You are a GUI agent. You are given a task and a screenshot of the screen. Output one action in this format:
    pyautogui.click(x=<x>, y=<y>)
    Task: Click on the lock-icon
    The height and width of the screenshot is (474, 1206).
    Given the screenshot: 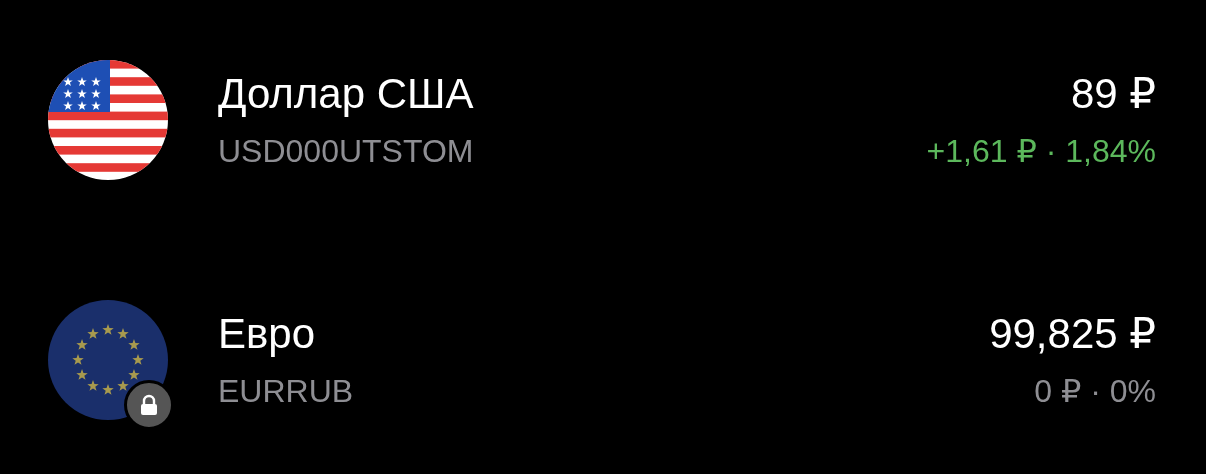 What is the action you would take?
    pyautogui.click(x=149, y=405)
    